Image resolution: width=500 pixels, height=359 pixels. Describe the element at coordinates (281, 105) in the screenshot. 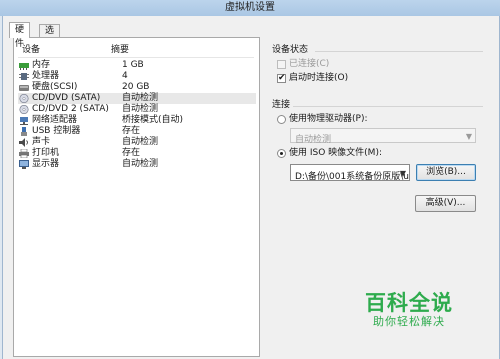

I see `connection-title: 连接` at that location.